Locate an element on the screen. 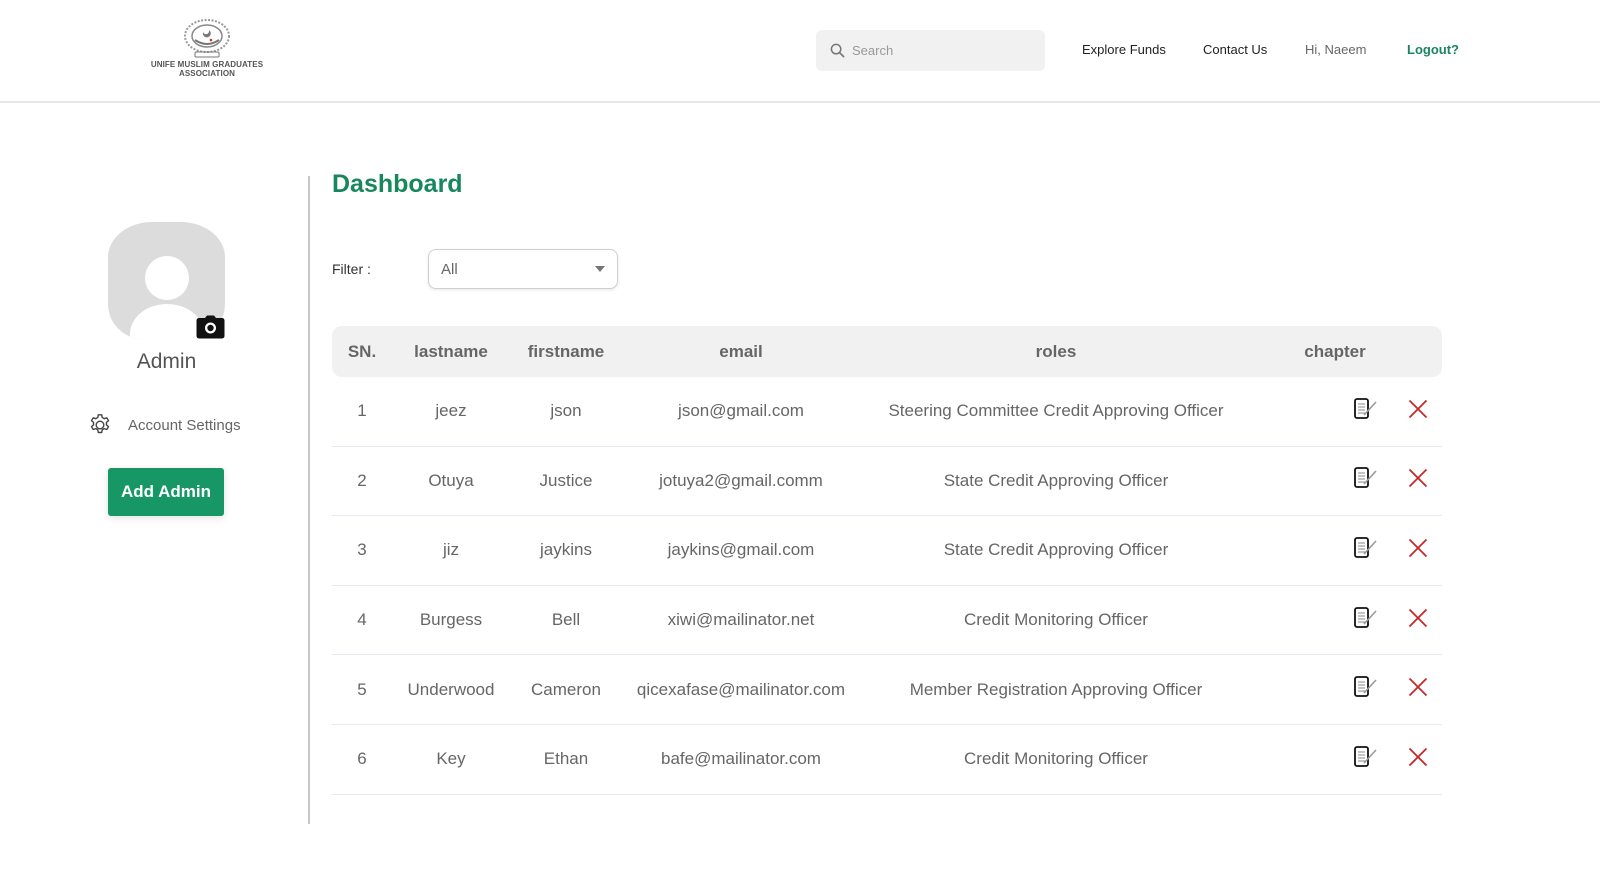  column-header-chapter: chapter is located at coordinates (1335, 351).